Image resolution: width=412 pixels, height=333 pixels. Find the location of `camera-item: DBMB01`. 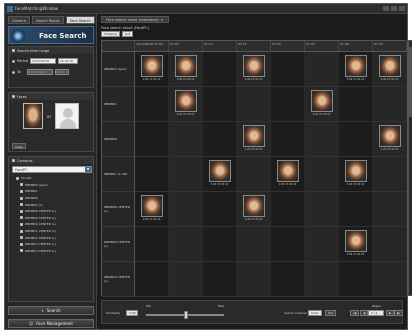

camera-item: DBMB01 is located at coordinates (51, 191).